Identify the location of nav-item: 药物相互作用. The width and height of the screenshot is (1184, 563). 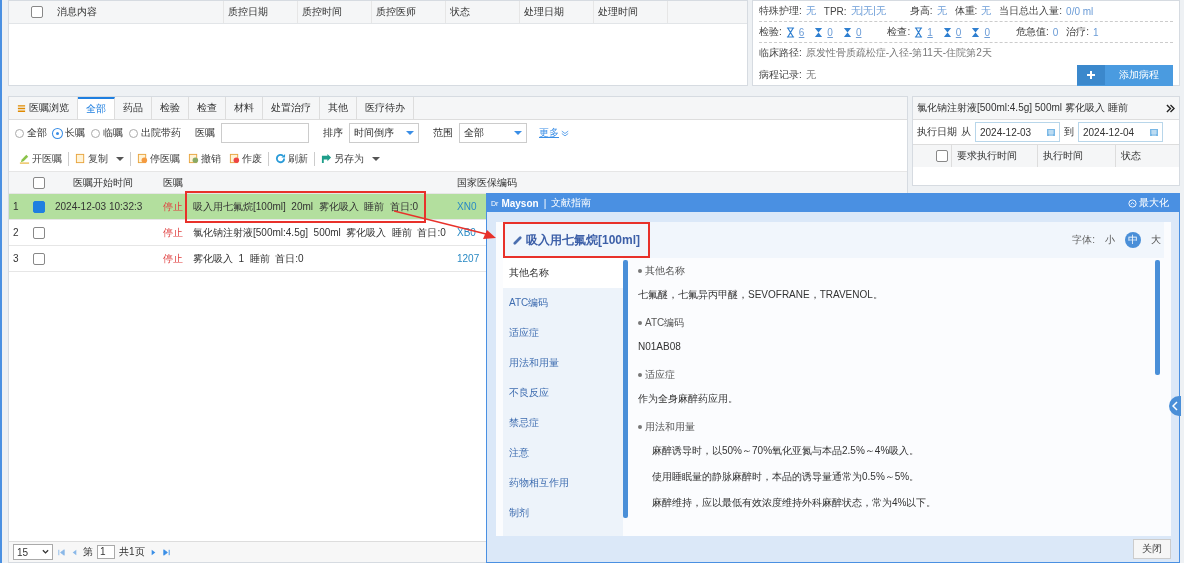
(563, 483).